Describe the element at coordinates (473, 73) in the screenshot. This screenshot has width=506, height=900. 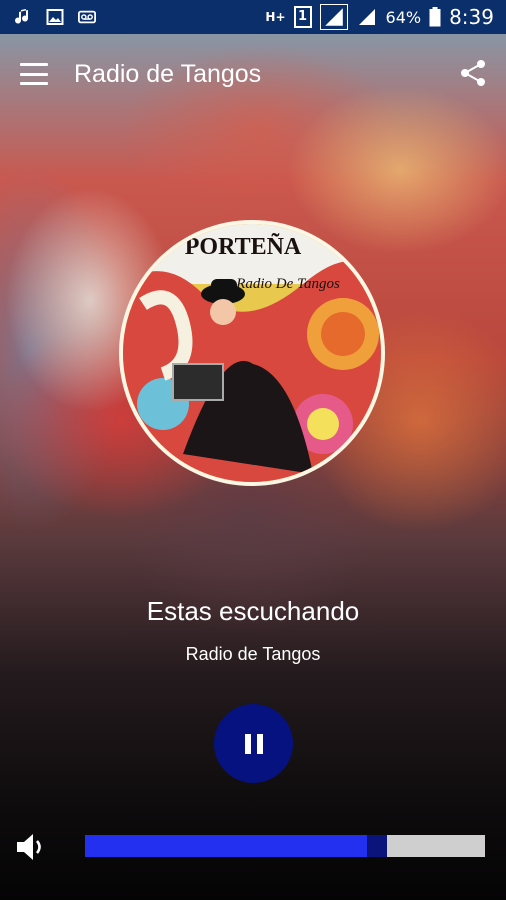
I see `share-icon` at that location.